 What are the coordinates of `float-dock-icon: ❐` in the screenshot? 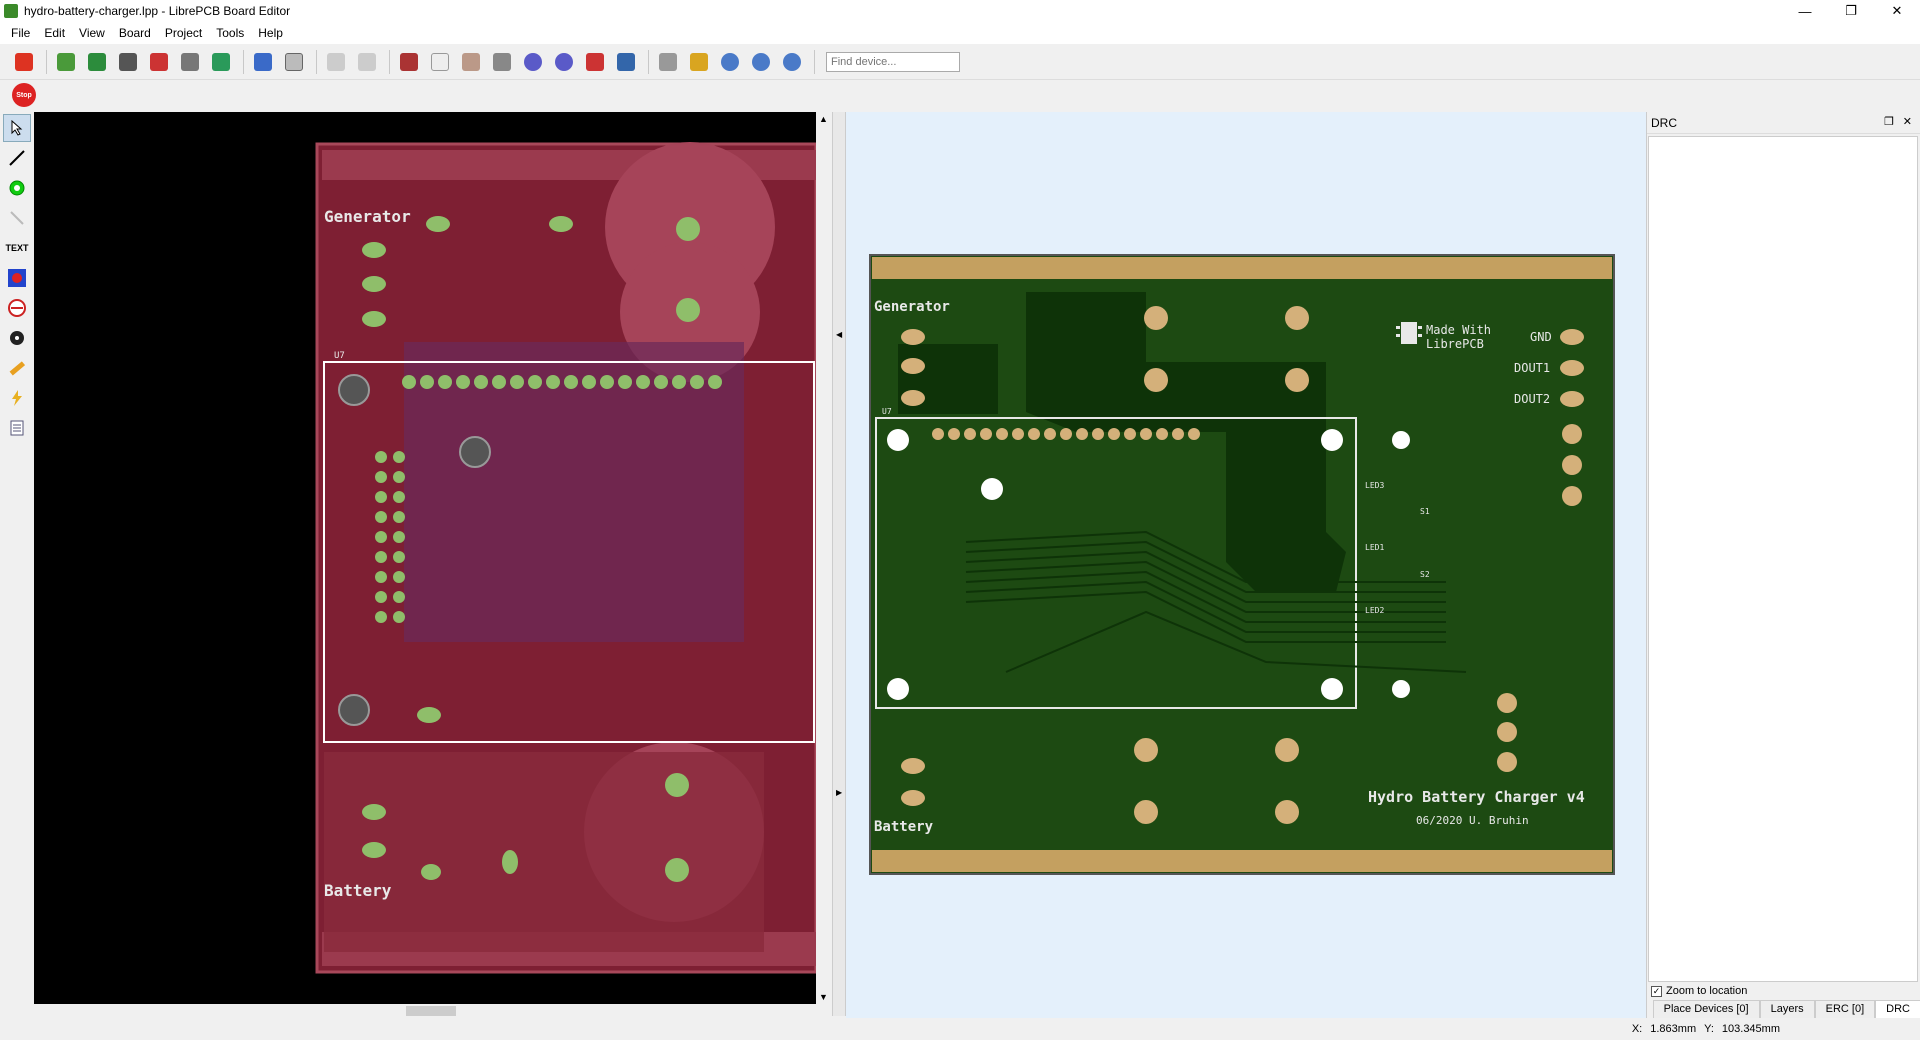 It's located at (1889, 121).